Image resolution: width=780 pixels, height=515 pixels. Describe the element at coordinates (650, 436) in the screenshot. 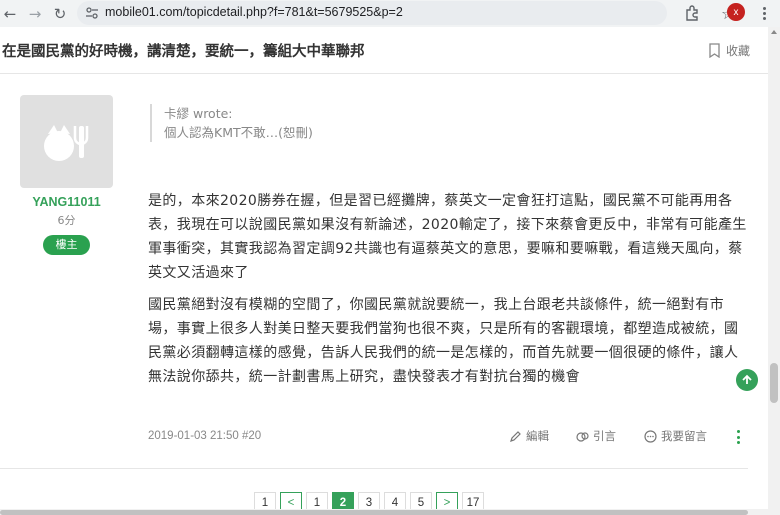

I see `comment-icon` at that location.